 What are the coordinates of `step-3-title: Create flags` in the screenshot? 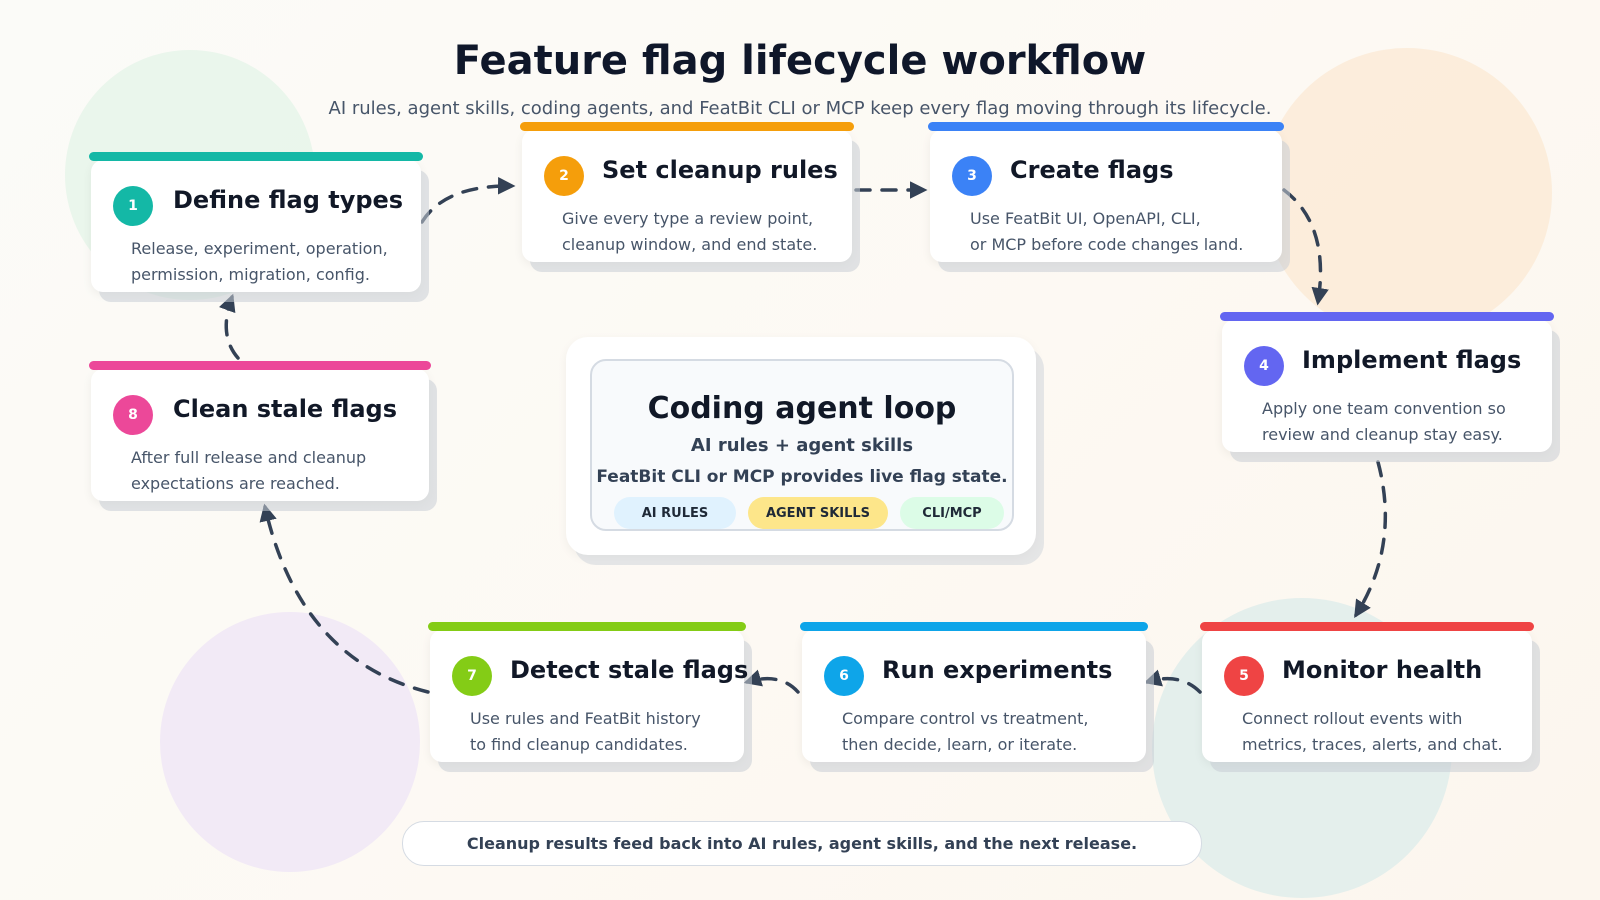 It's located at (1092, 170).